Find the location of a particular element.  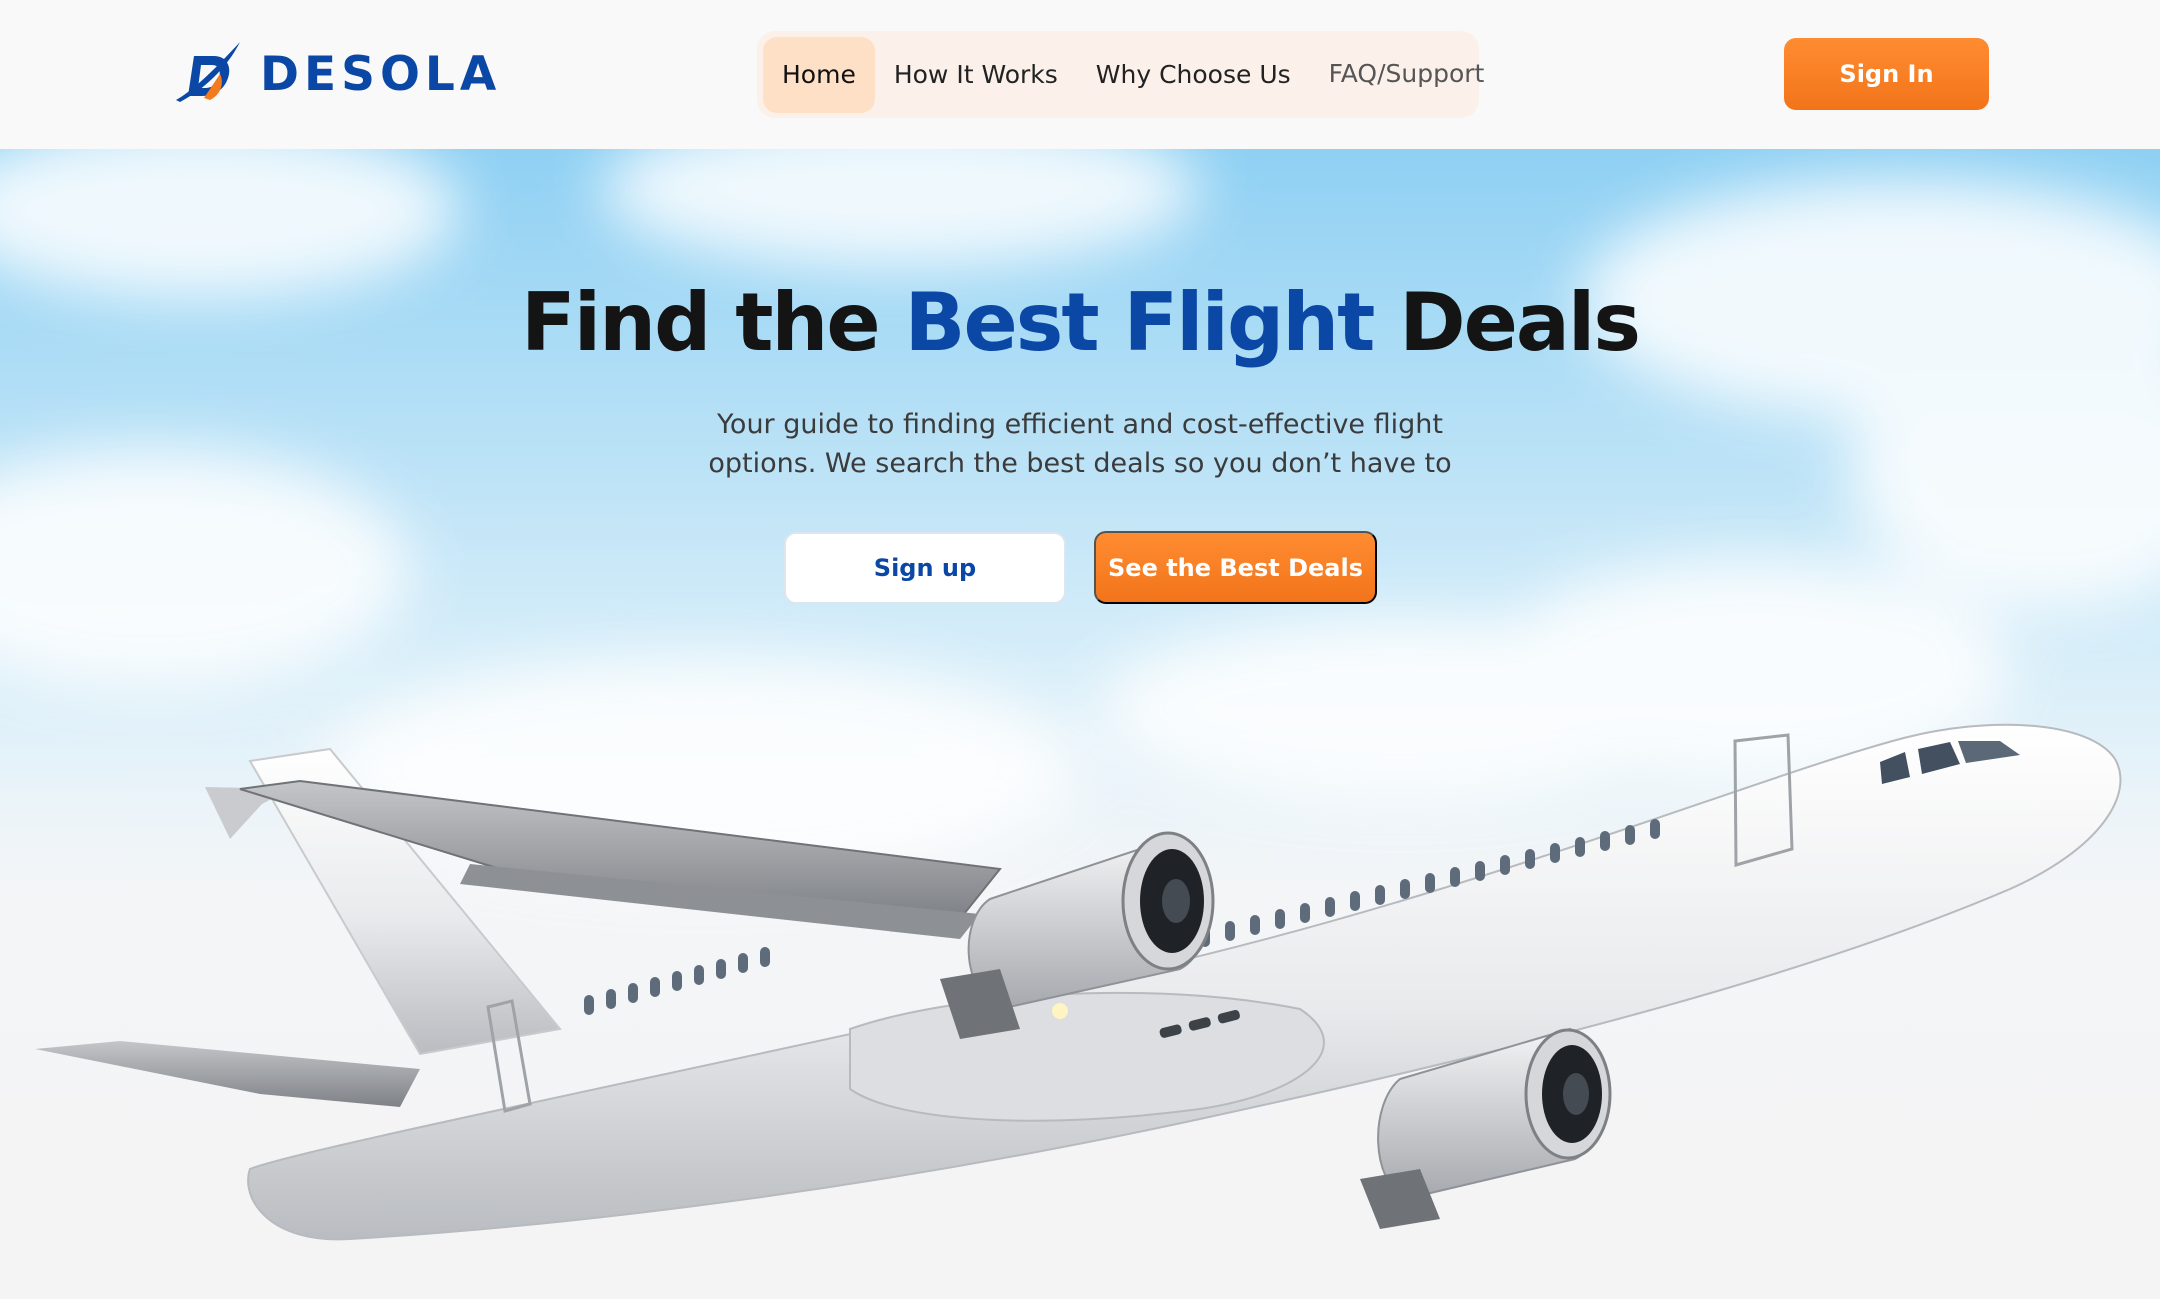

brand-logo: DESOLA is located at coordinates (337, 74).